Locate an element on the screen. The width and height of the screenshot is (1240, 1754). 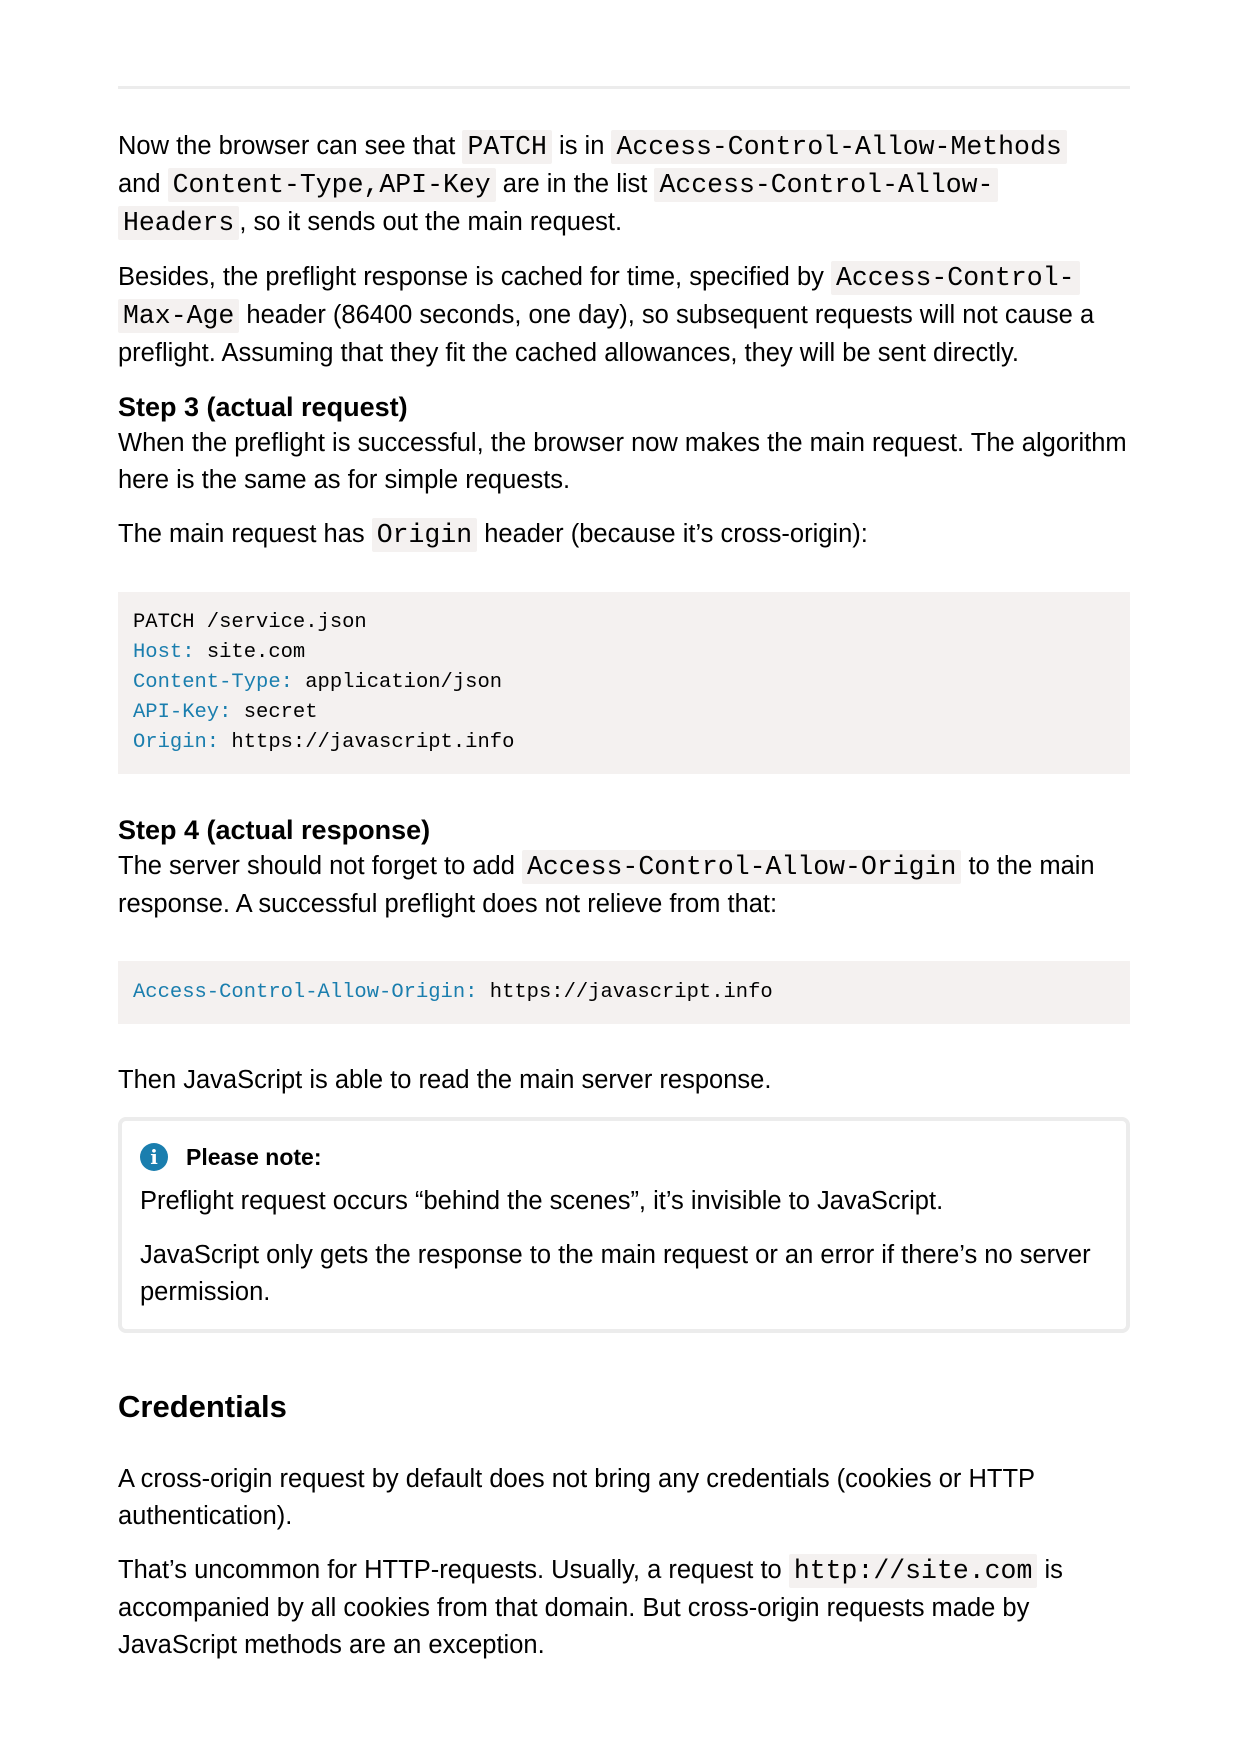
step4-heading: Step 4 (actual response) is located at coordinates (274, 830).